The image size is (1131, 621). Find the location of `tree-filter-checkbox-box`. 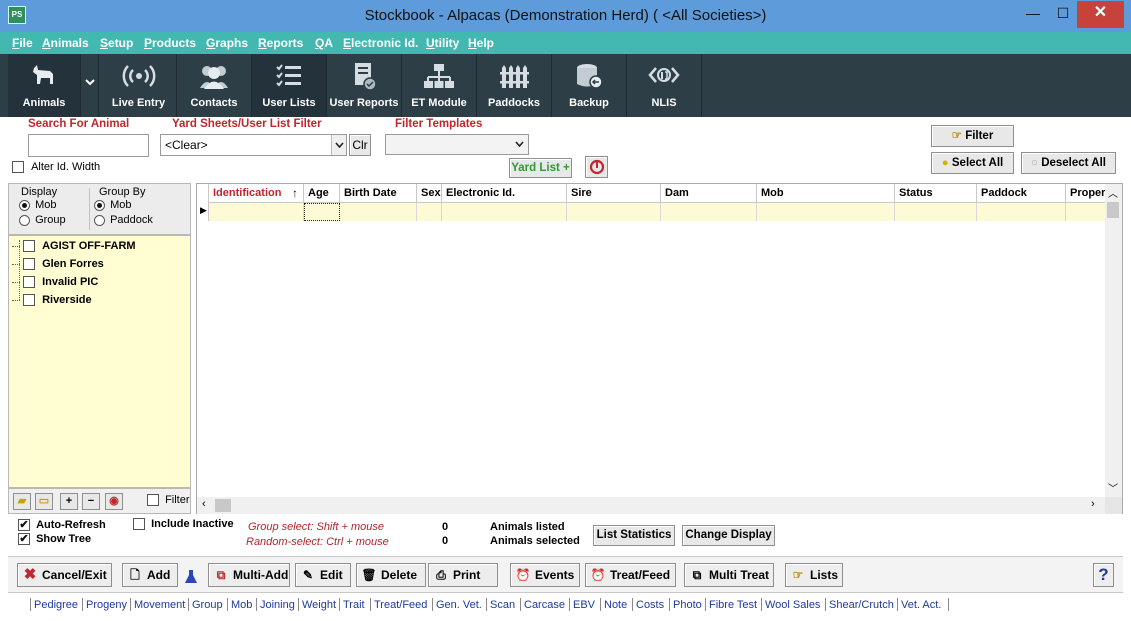

tree-filter-checkbox-box is located at coordinates (153, 500).